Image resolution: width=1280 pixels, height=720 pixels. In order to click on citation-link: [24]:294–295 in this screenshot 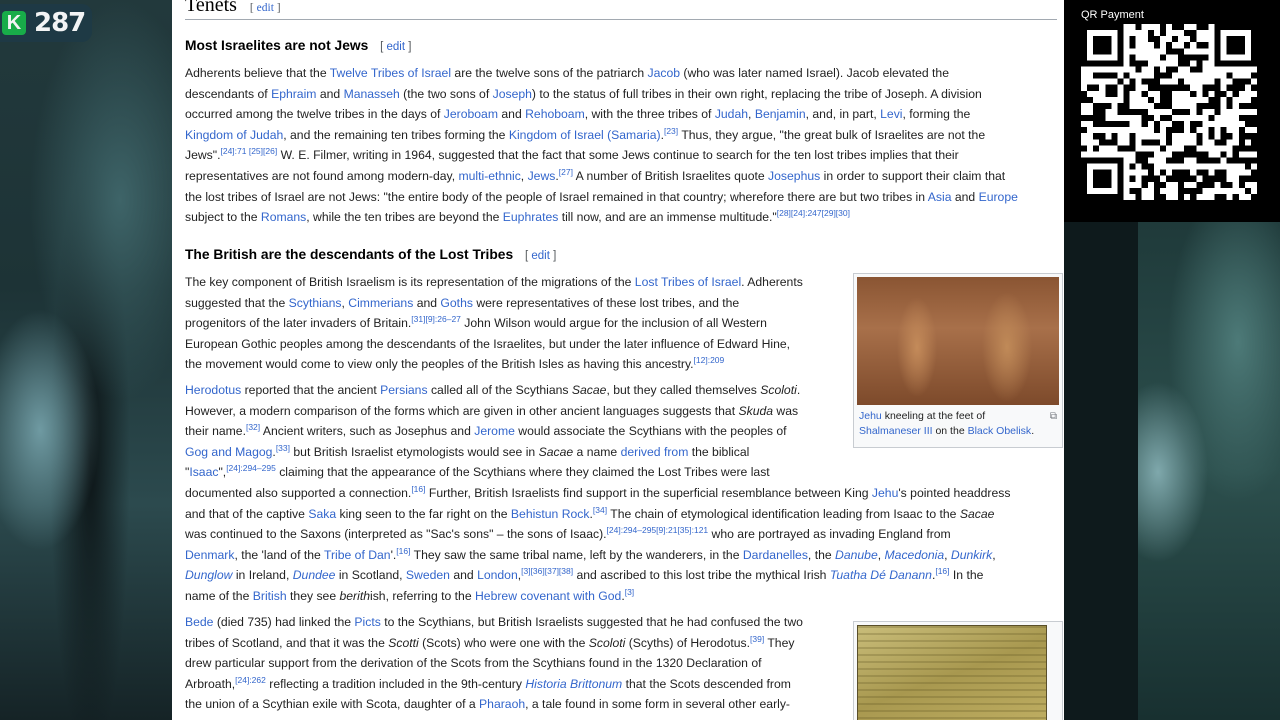, I will do `click(251, 468)`.